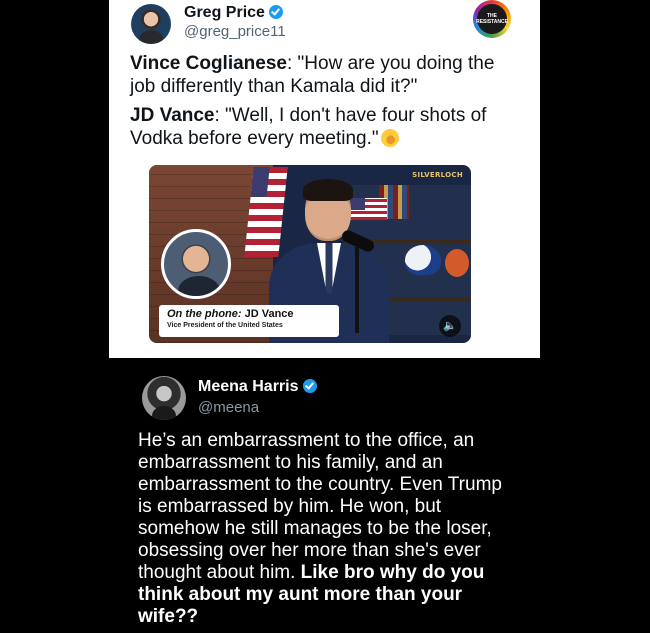  Describe the element at coordinates (267, 314) in the screenshot. I see `lower-third-name: JD Vance` at that location.